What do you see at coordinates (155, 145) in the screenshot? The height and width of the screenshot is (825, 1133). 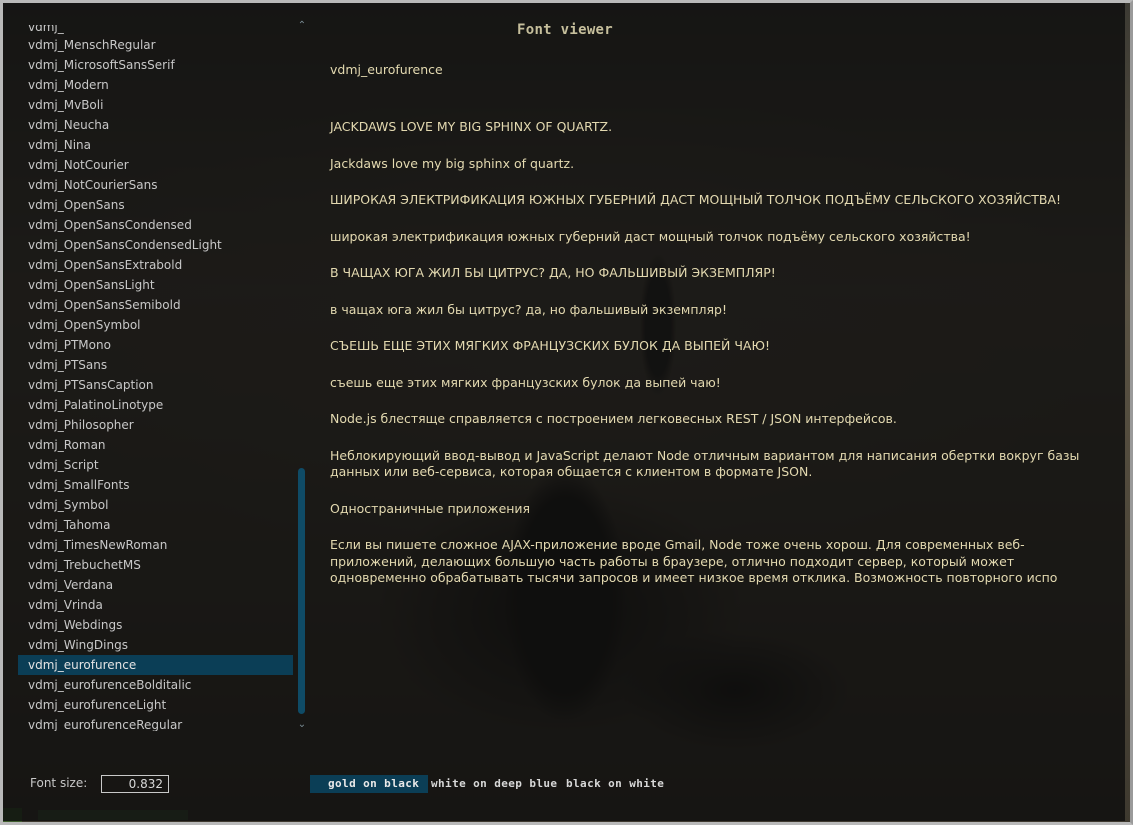 I see `list-item: vdmj_Nina` at bounding box center [155, 145].